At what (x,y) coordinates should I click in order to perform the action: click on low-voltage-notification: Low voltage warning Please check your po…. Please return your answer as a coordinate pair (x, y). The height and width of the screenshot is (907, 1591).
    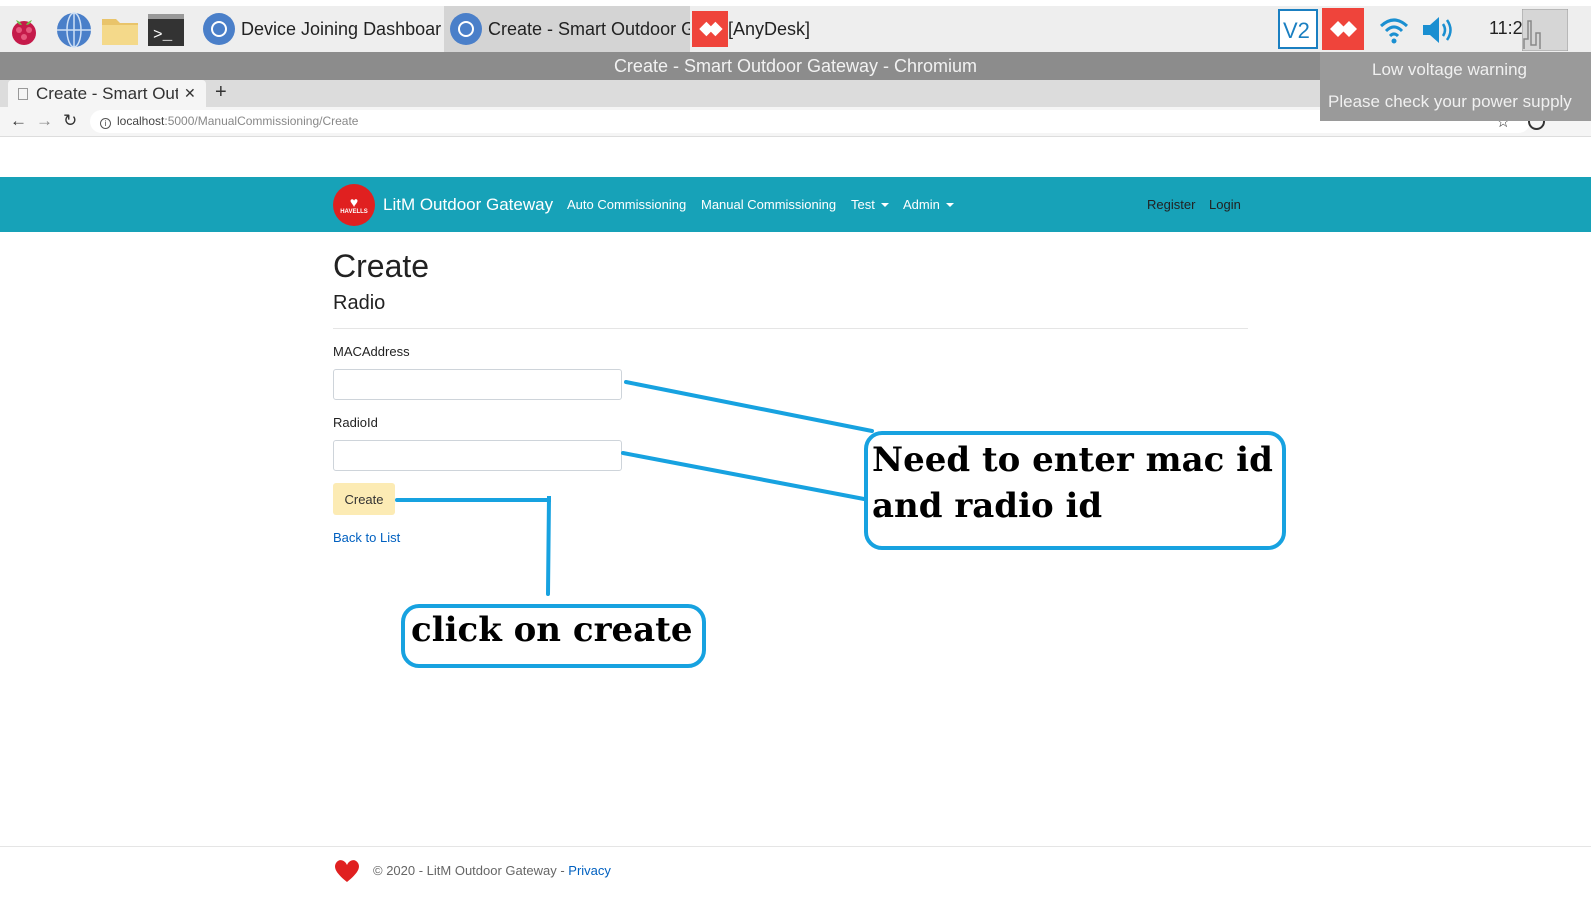
    Looking at the image, I should click on (1455, 86).